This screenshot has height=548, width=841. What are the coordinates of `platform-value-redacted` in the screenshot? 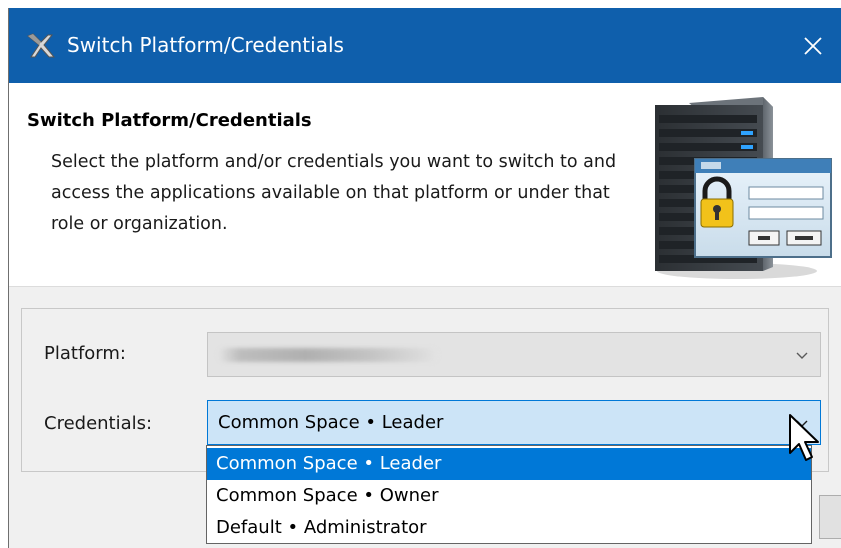 It's located at (328, 355).